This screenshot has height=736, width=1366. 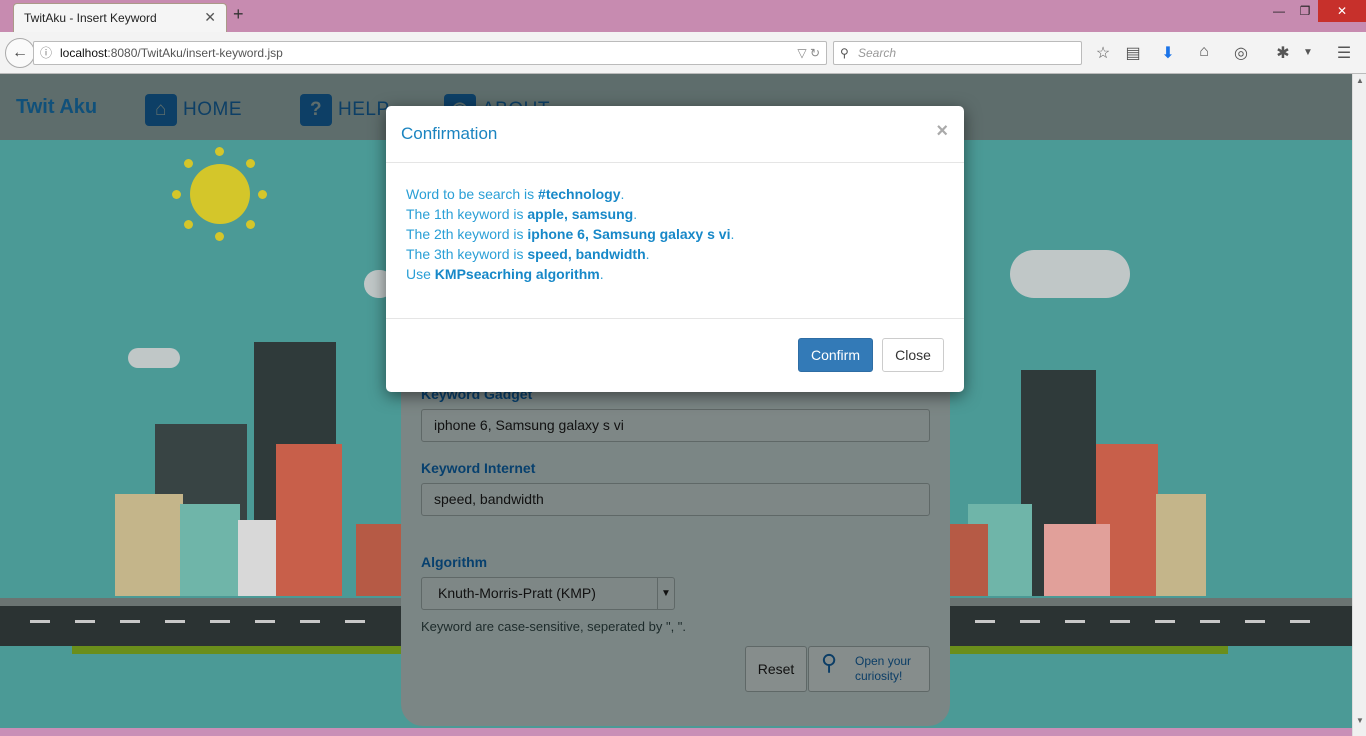 I want to click on nav-help: ? HELP, so click(x=345, y=110).